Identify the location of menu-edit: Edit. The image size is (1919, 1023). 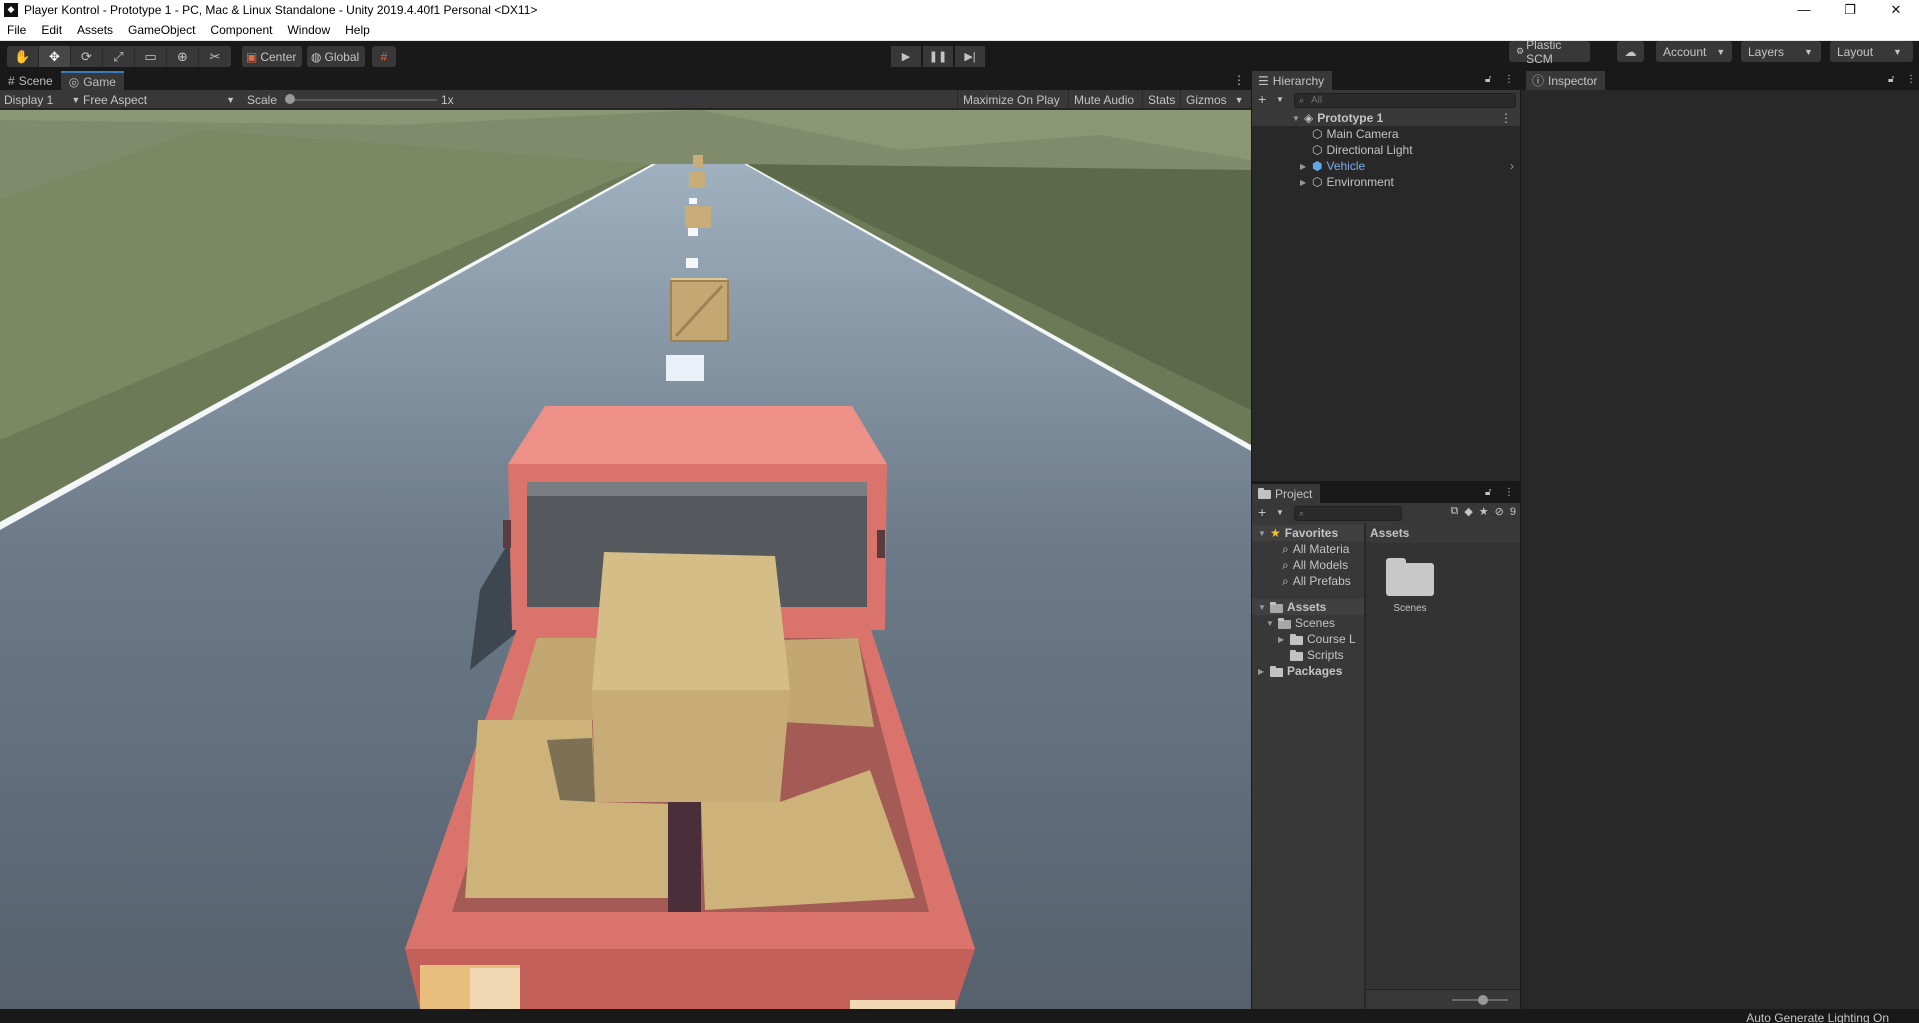
(52, 30).